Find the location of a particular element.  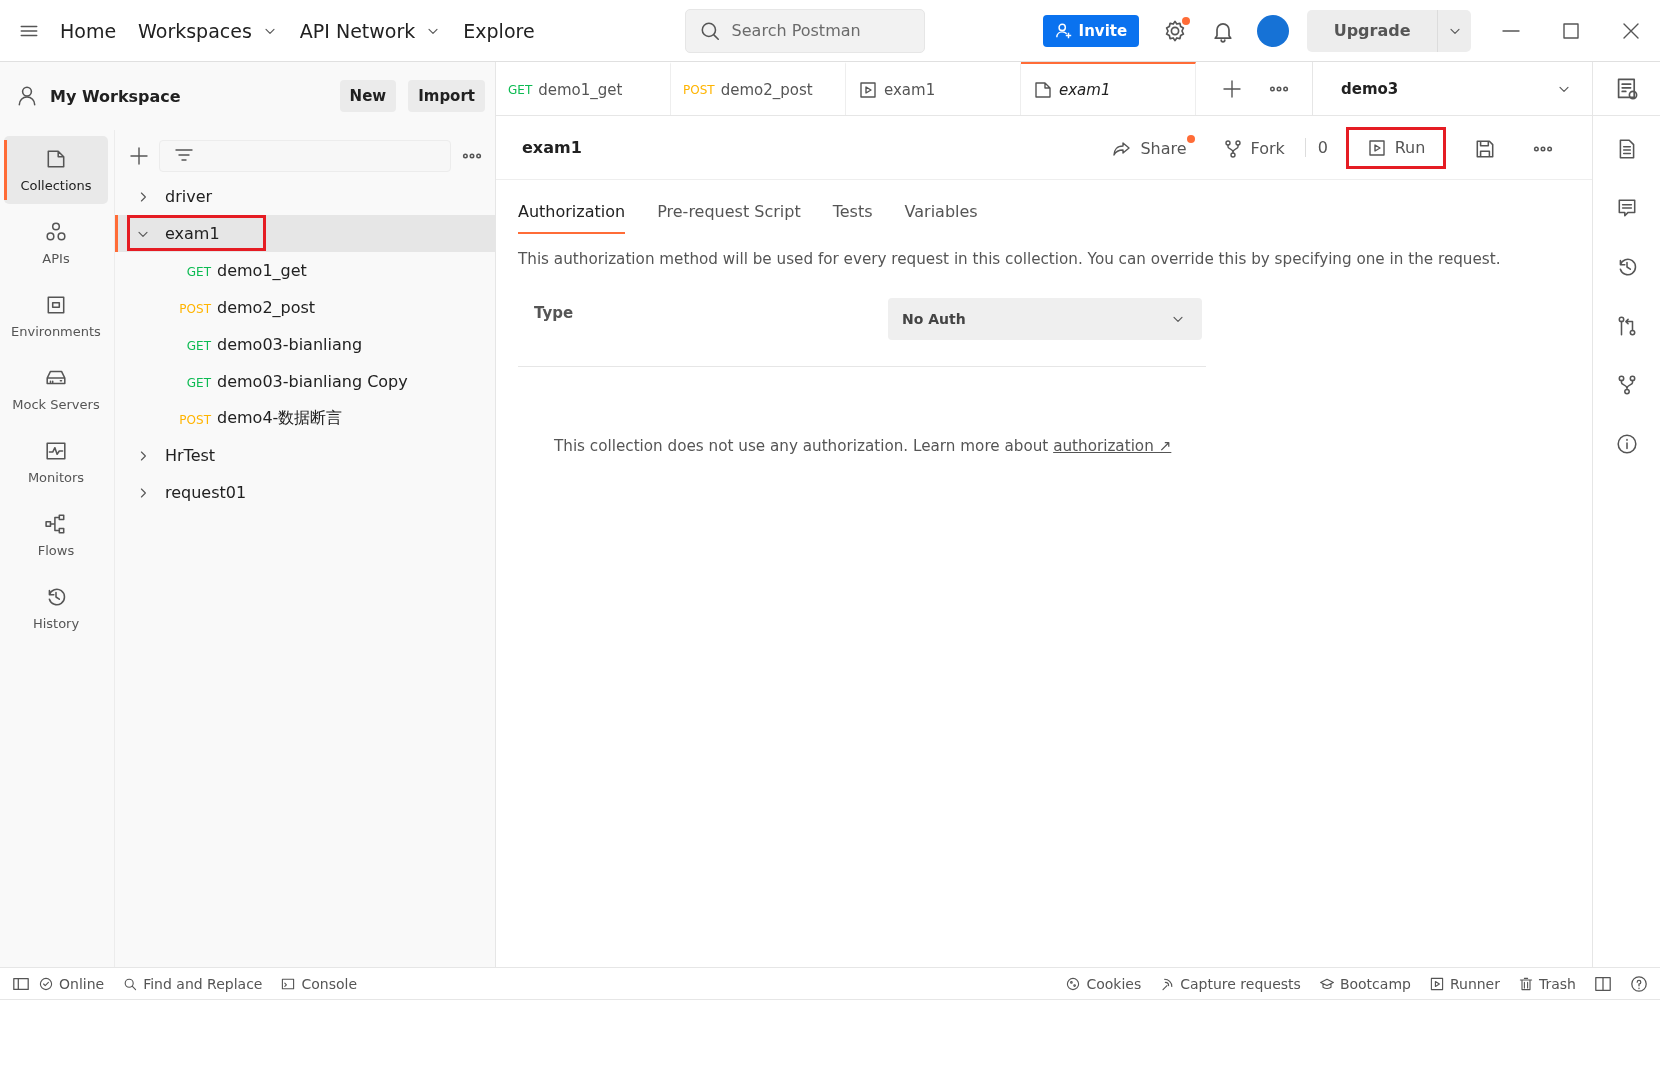

sidebar-item: APIs is located at coordinates (56, 243).